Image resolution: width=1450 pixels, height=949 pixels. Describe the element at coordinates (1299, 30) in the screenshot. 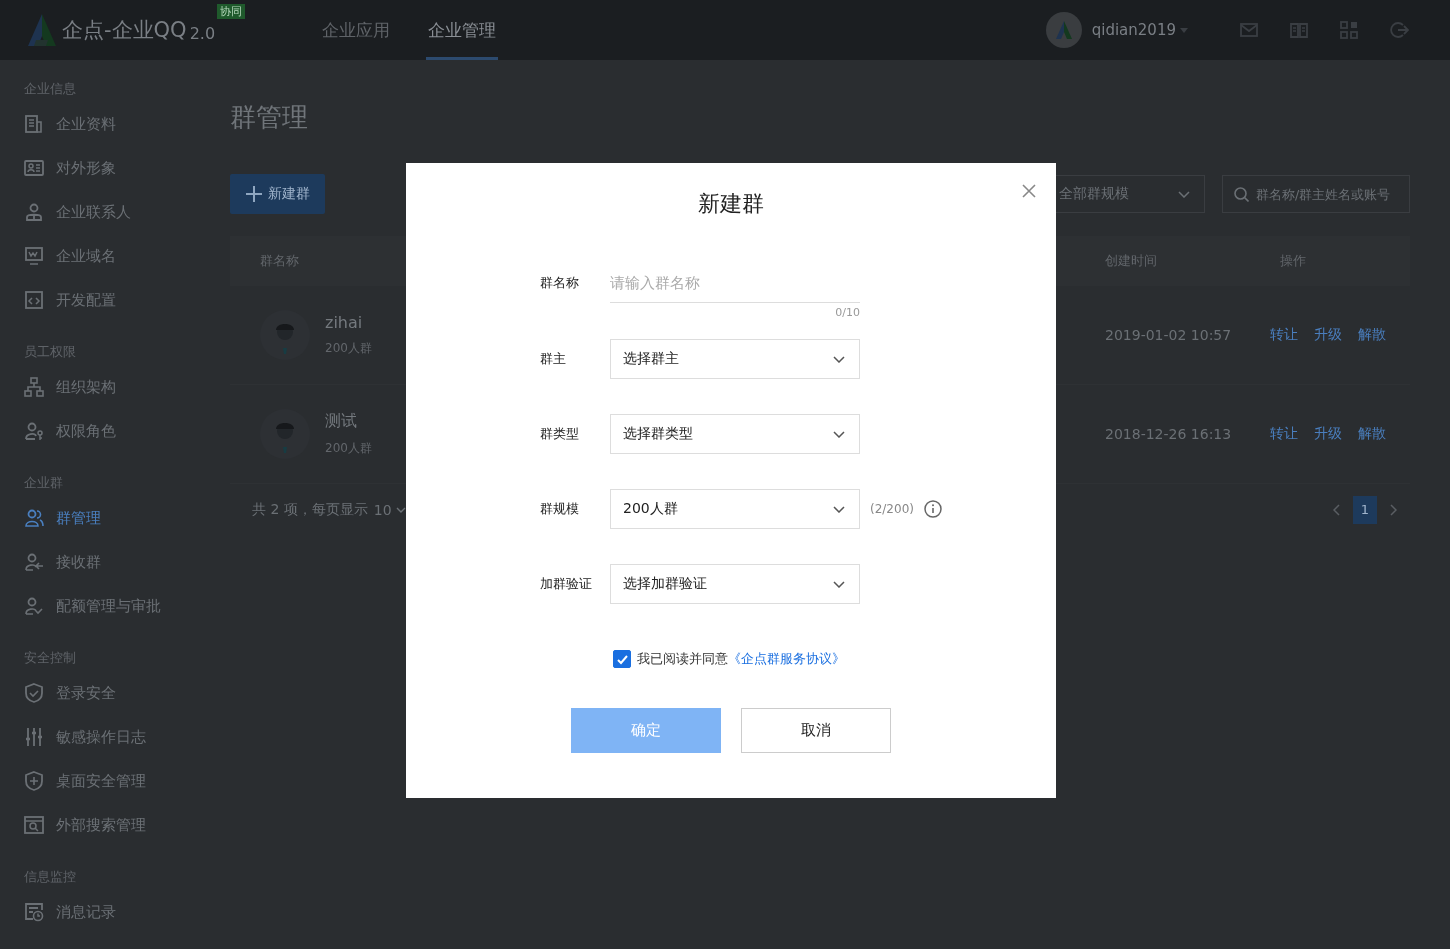

I see `book-icon` at that location.